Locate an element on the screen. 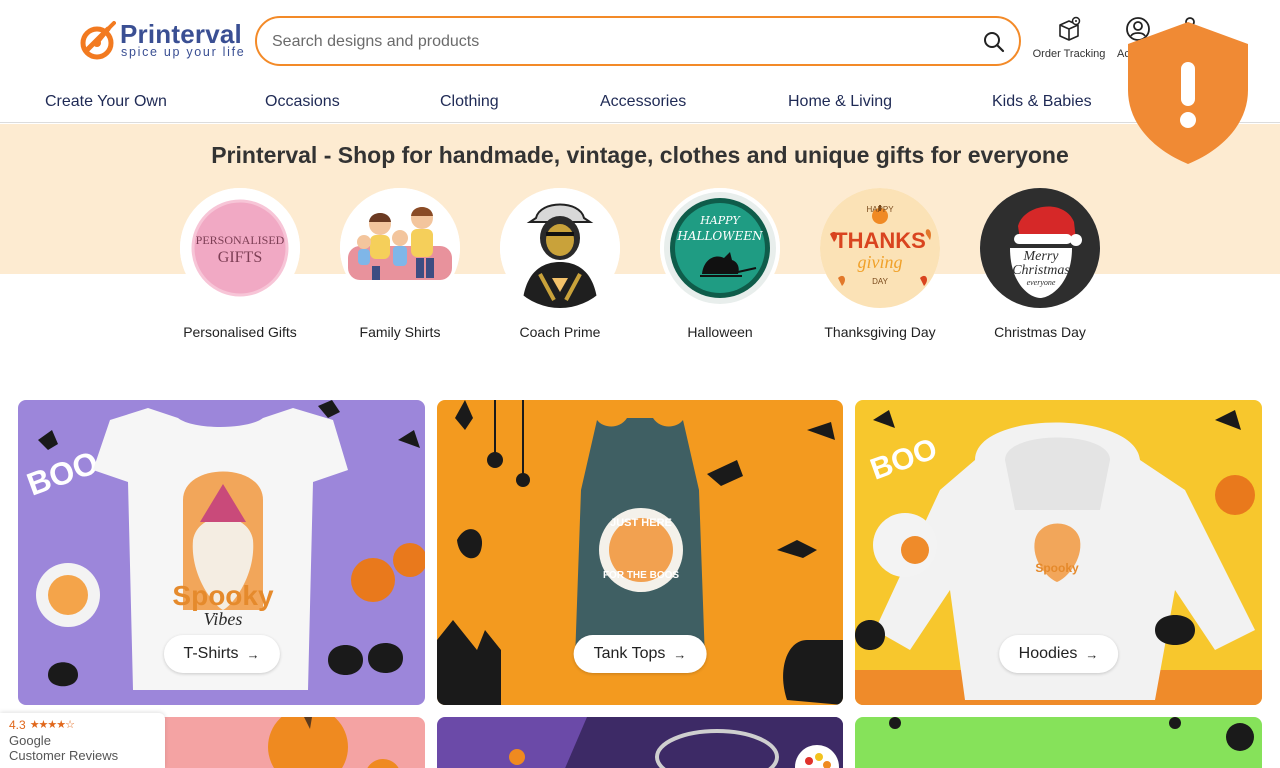  halloween-image: HAPPY HALLOWEEN is located at coordinates (720, 248).